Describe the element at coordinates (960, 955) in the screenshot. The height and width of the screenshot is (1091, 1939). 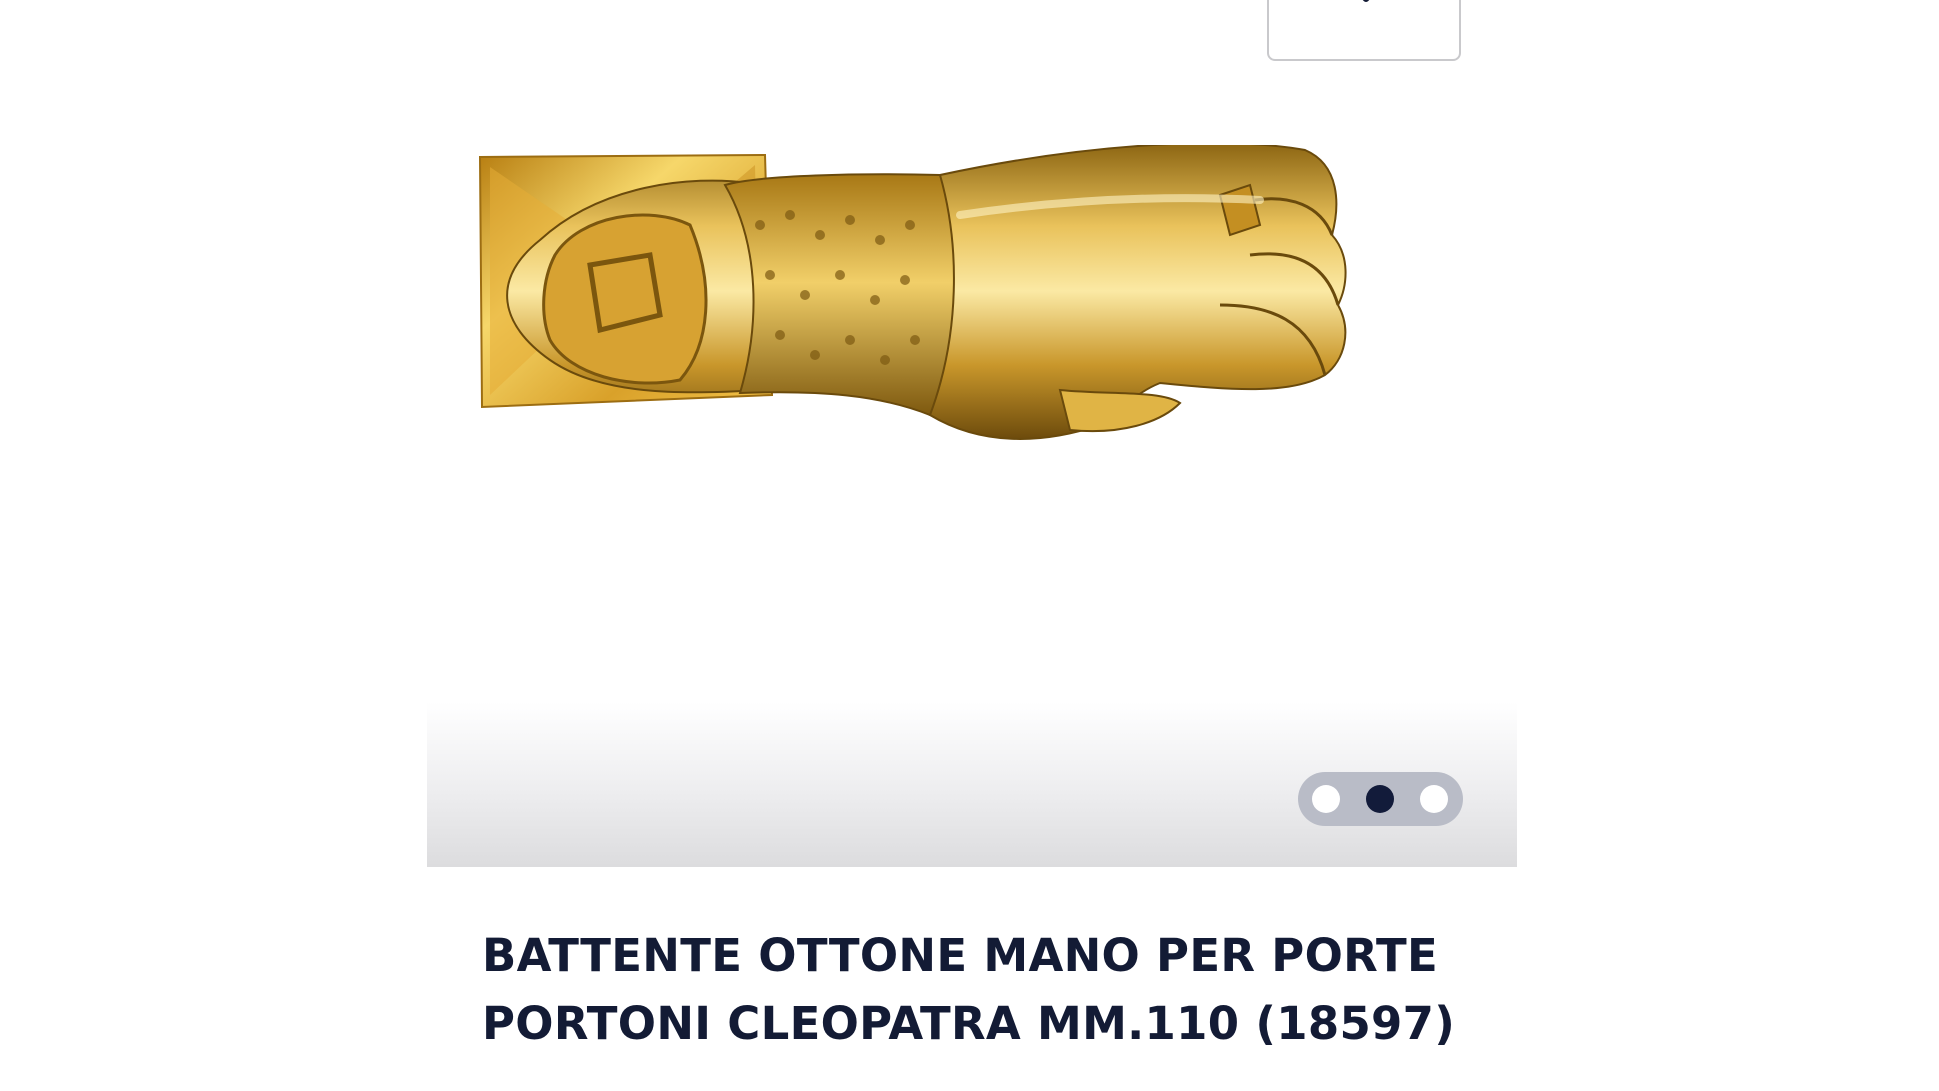
I see `product-title-line-1: BATTENTE OTTONE MANO PER PORTE` at that location.